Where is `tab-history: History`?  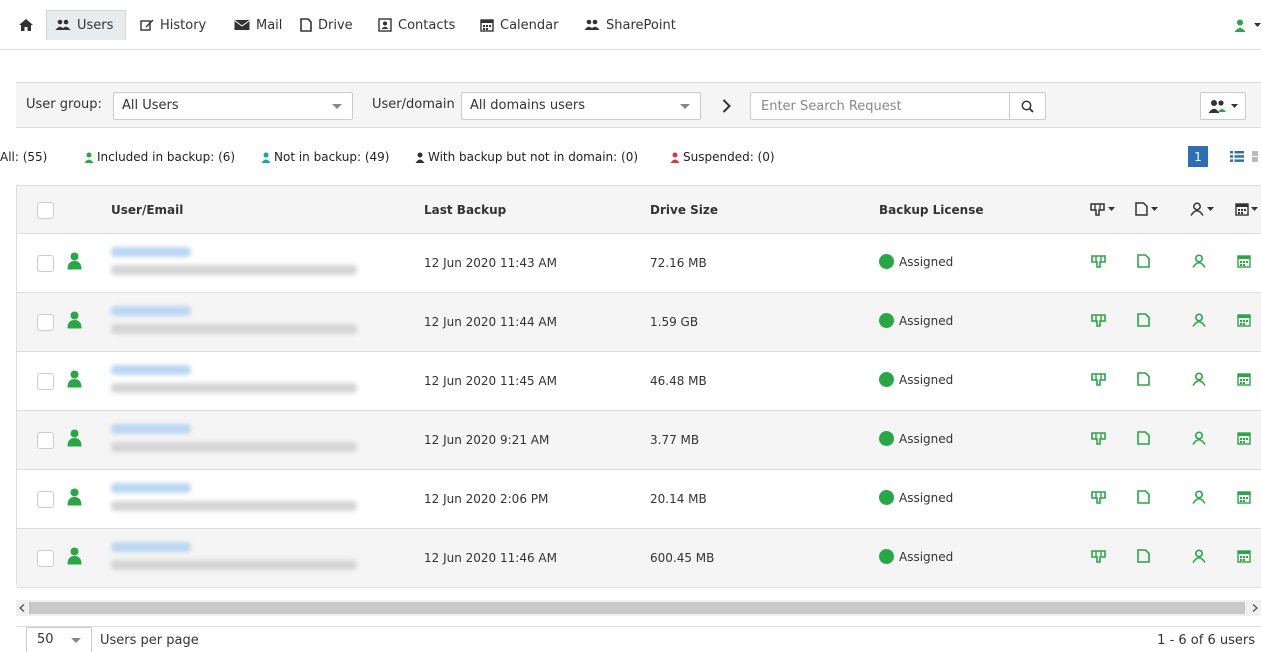
tab-history: History is located at coordinates (173, 25).